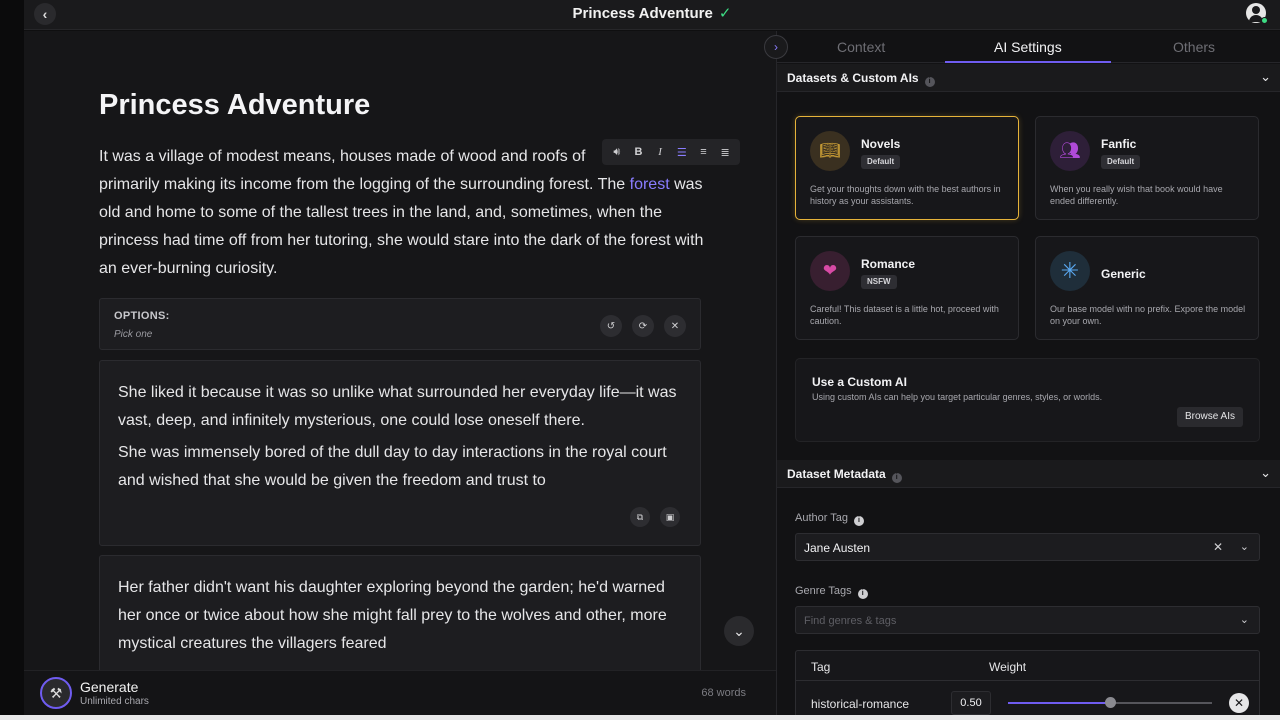  I want to click on left-sidebar-strip, so click(12, 360).